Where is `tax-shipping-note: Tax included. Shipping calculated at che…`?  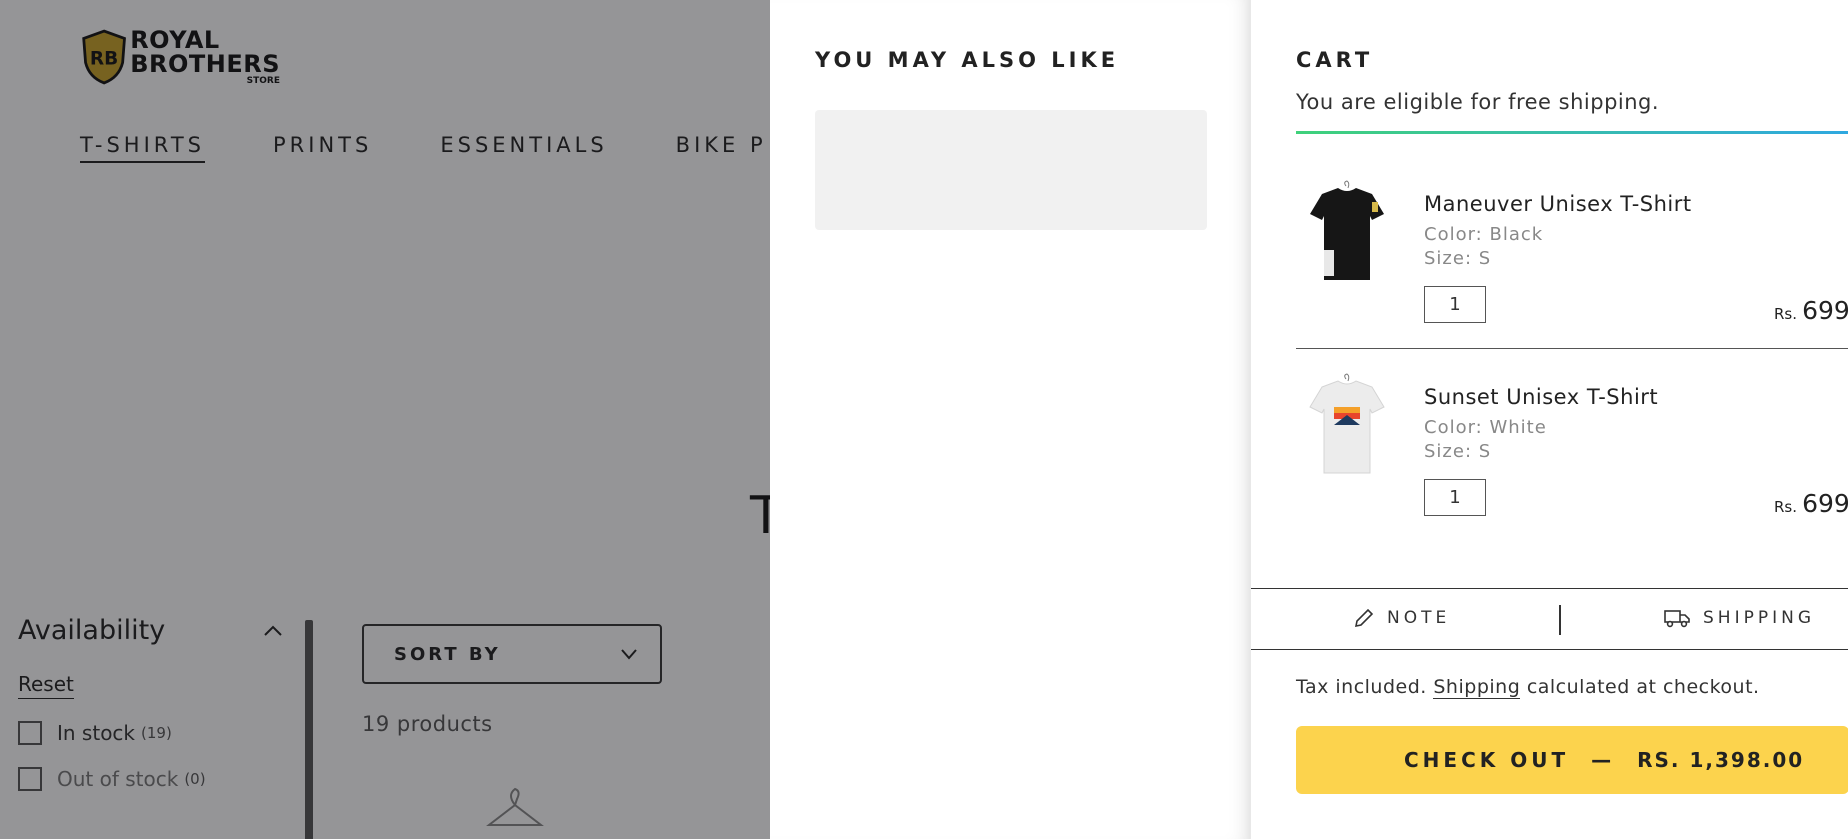
tax-shipping-note: Tax included. Shipping calculated at che… is located at coordinates (1528, 687).